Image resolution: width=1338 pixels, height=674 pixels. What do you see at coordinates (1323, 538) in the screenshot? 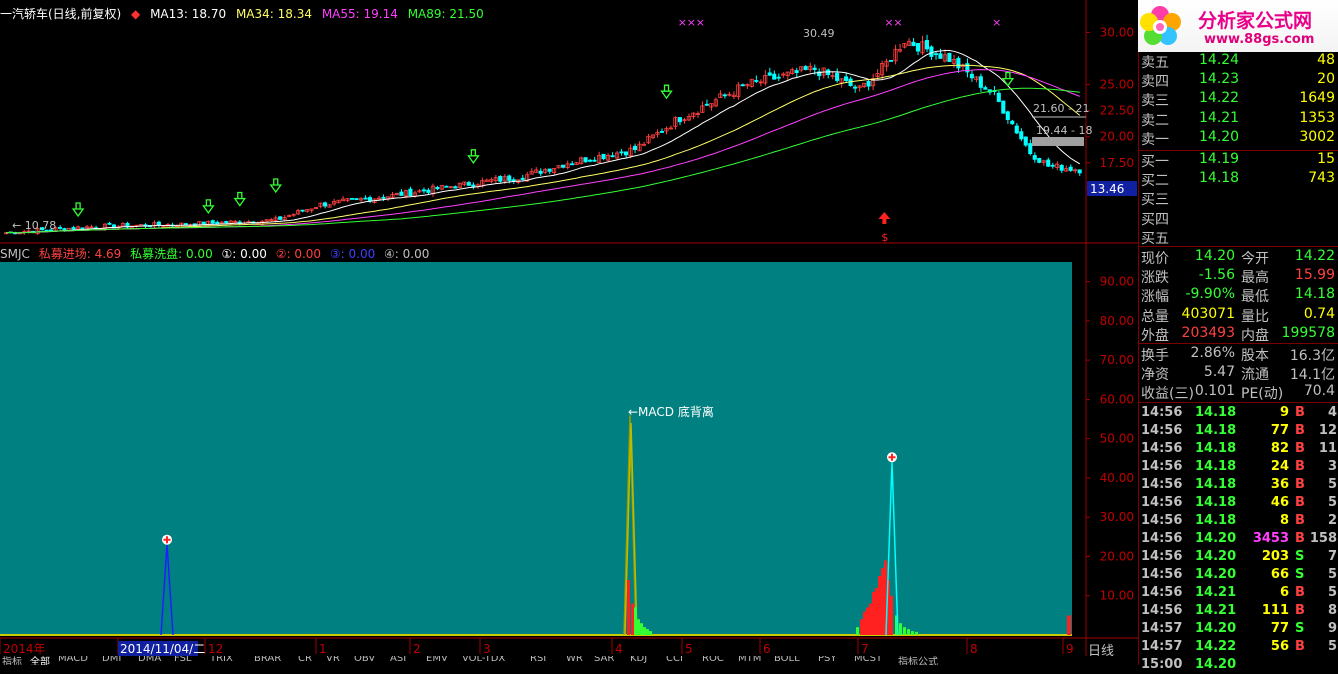
I see `tick-count: 158` at bounding box center [1323, 538].